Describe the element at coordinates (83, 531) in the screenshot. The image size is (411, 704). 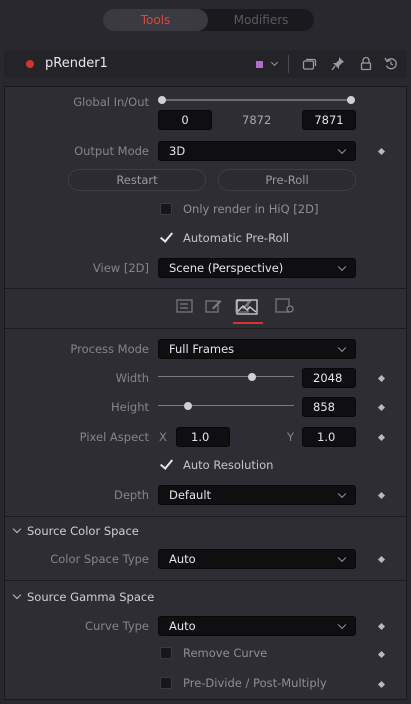
I see `source-color-space-header: Source Color Space` at that location.